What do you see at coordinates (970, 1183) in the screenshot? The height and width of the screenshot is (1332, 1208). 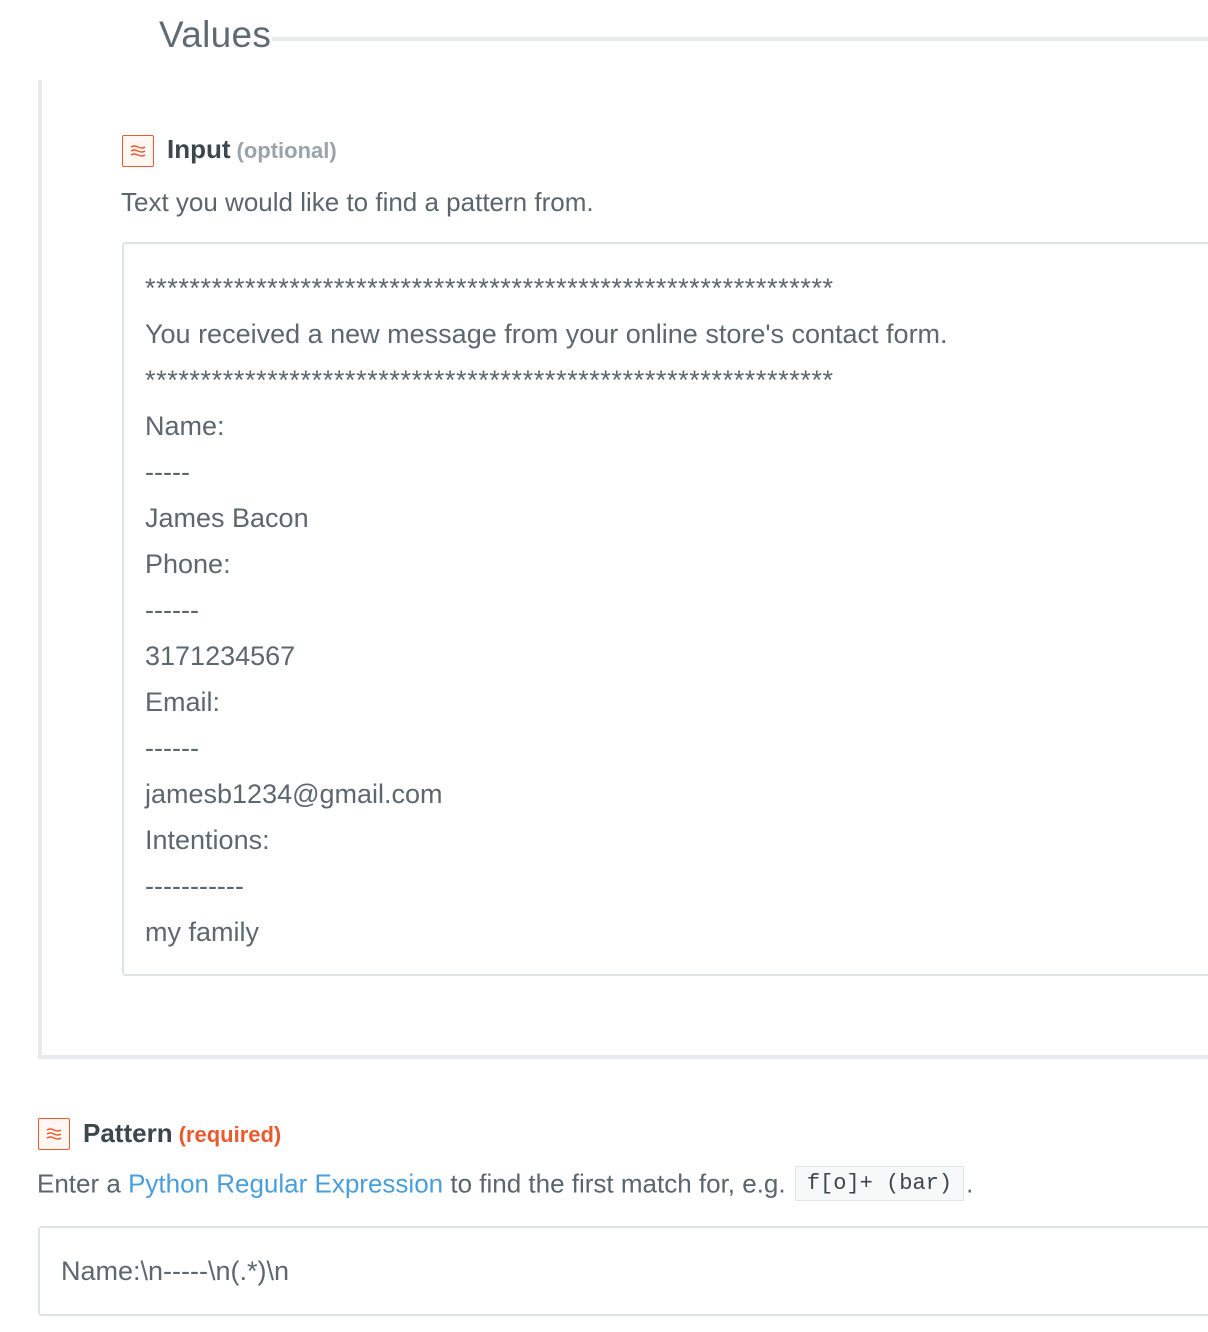 I see `pattern-help-suffix: .` at bounding box center [970, 1183].